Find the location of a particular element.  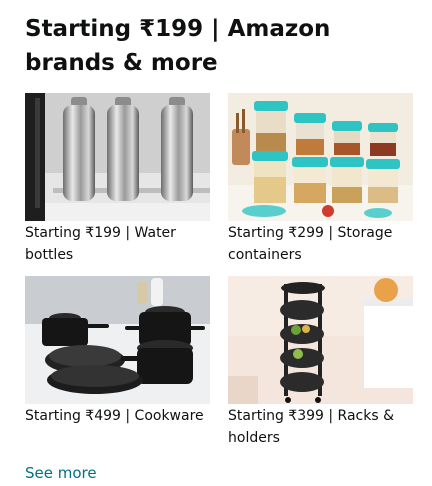

tile-label: Starting ₹199 | Water bottles is located at coordinates (117, 244).